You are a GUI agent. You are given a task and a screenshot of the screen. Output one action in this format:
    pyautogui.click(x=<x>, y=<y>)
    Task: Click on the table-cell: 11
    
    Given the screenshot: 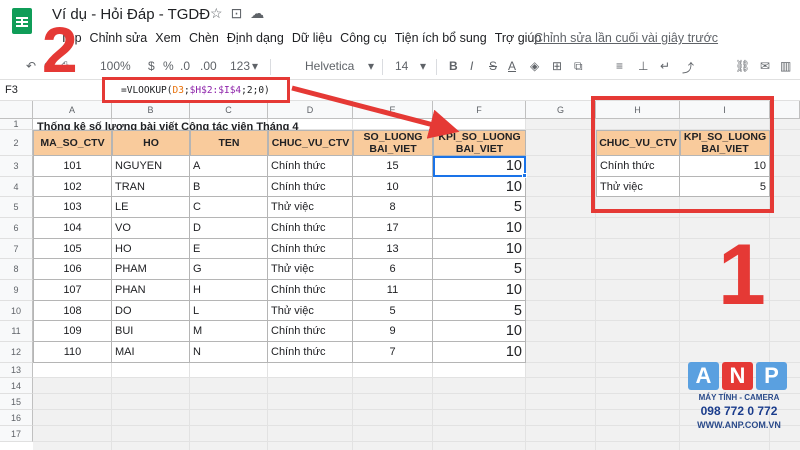 What is the action you would take?
    pyautogui.click(x=393, y=290)
    